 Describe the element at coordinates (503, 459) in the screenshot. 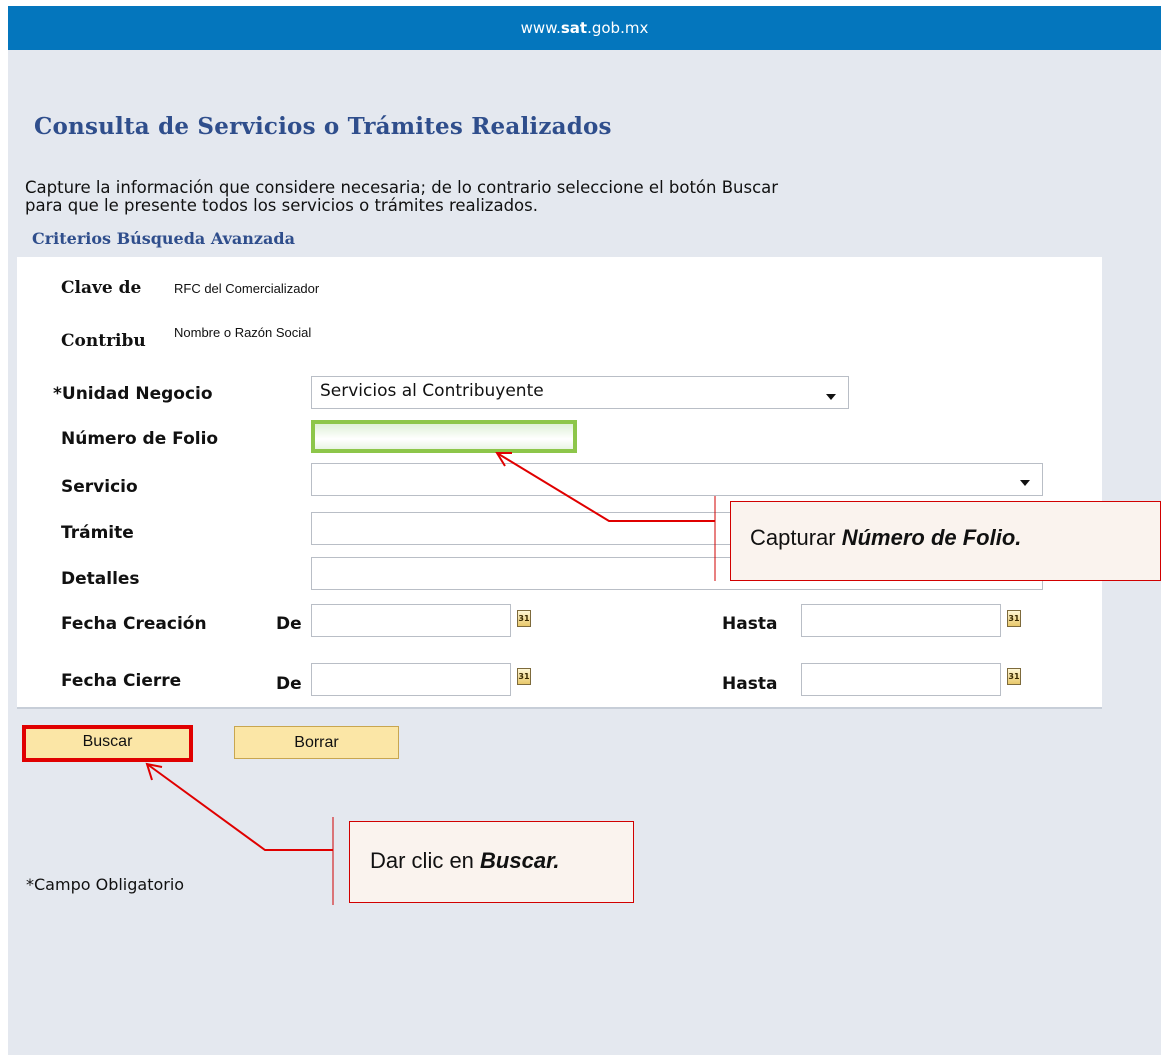

I see `folio-arrowhead` at that location.